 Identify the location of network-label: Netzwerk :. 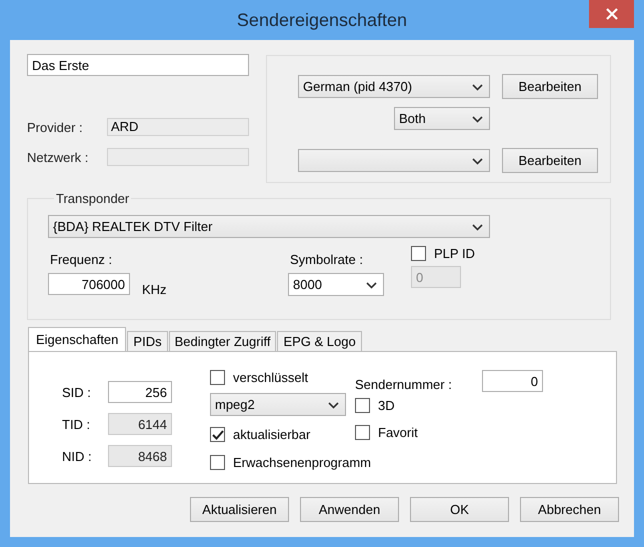
(58, 157).